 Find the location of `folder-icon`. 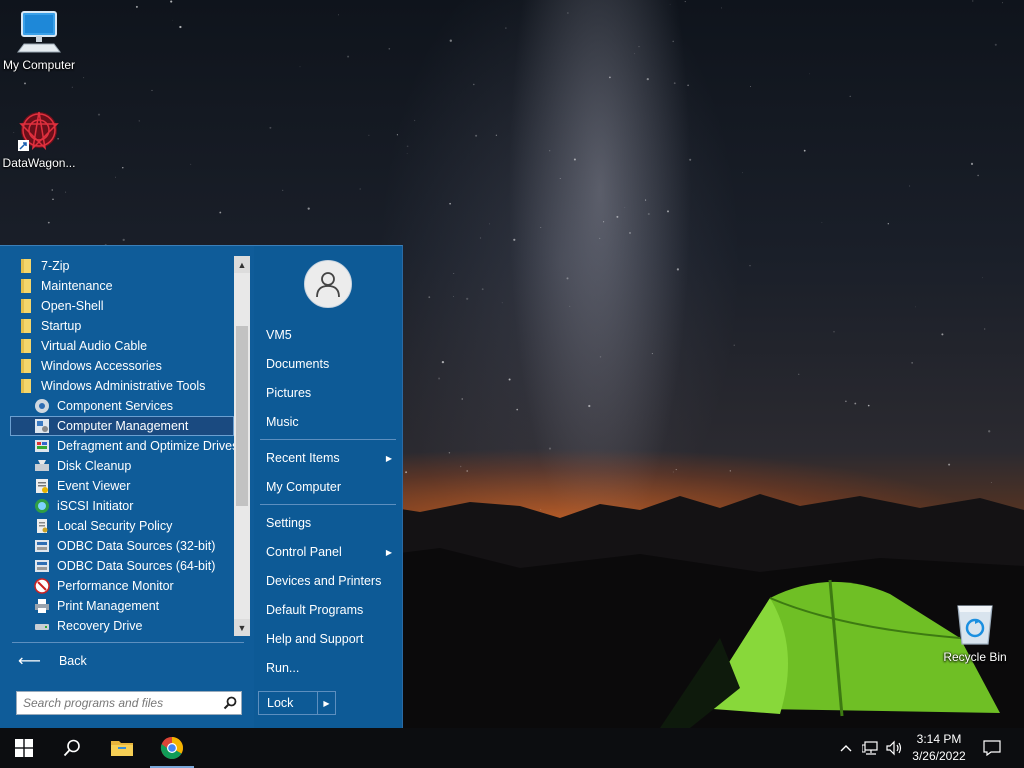

folder-icon is located at coordinates (26, 366).